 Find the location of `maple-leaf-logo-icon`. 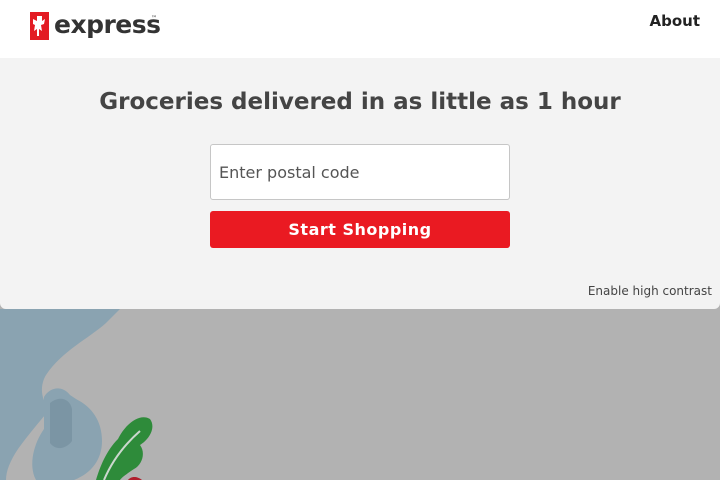

maple-leaf-logo-icon is located at coordinates (39, 26).